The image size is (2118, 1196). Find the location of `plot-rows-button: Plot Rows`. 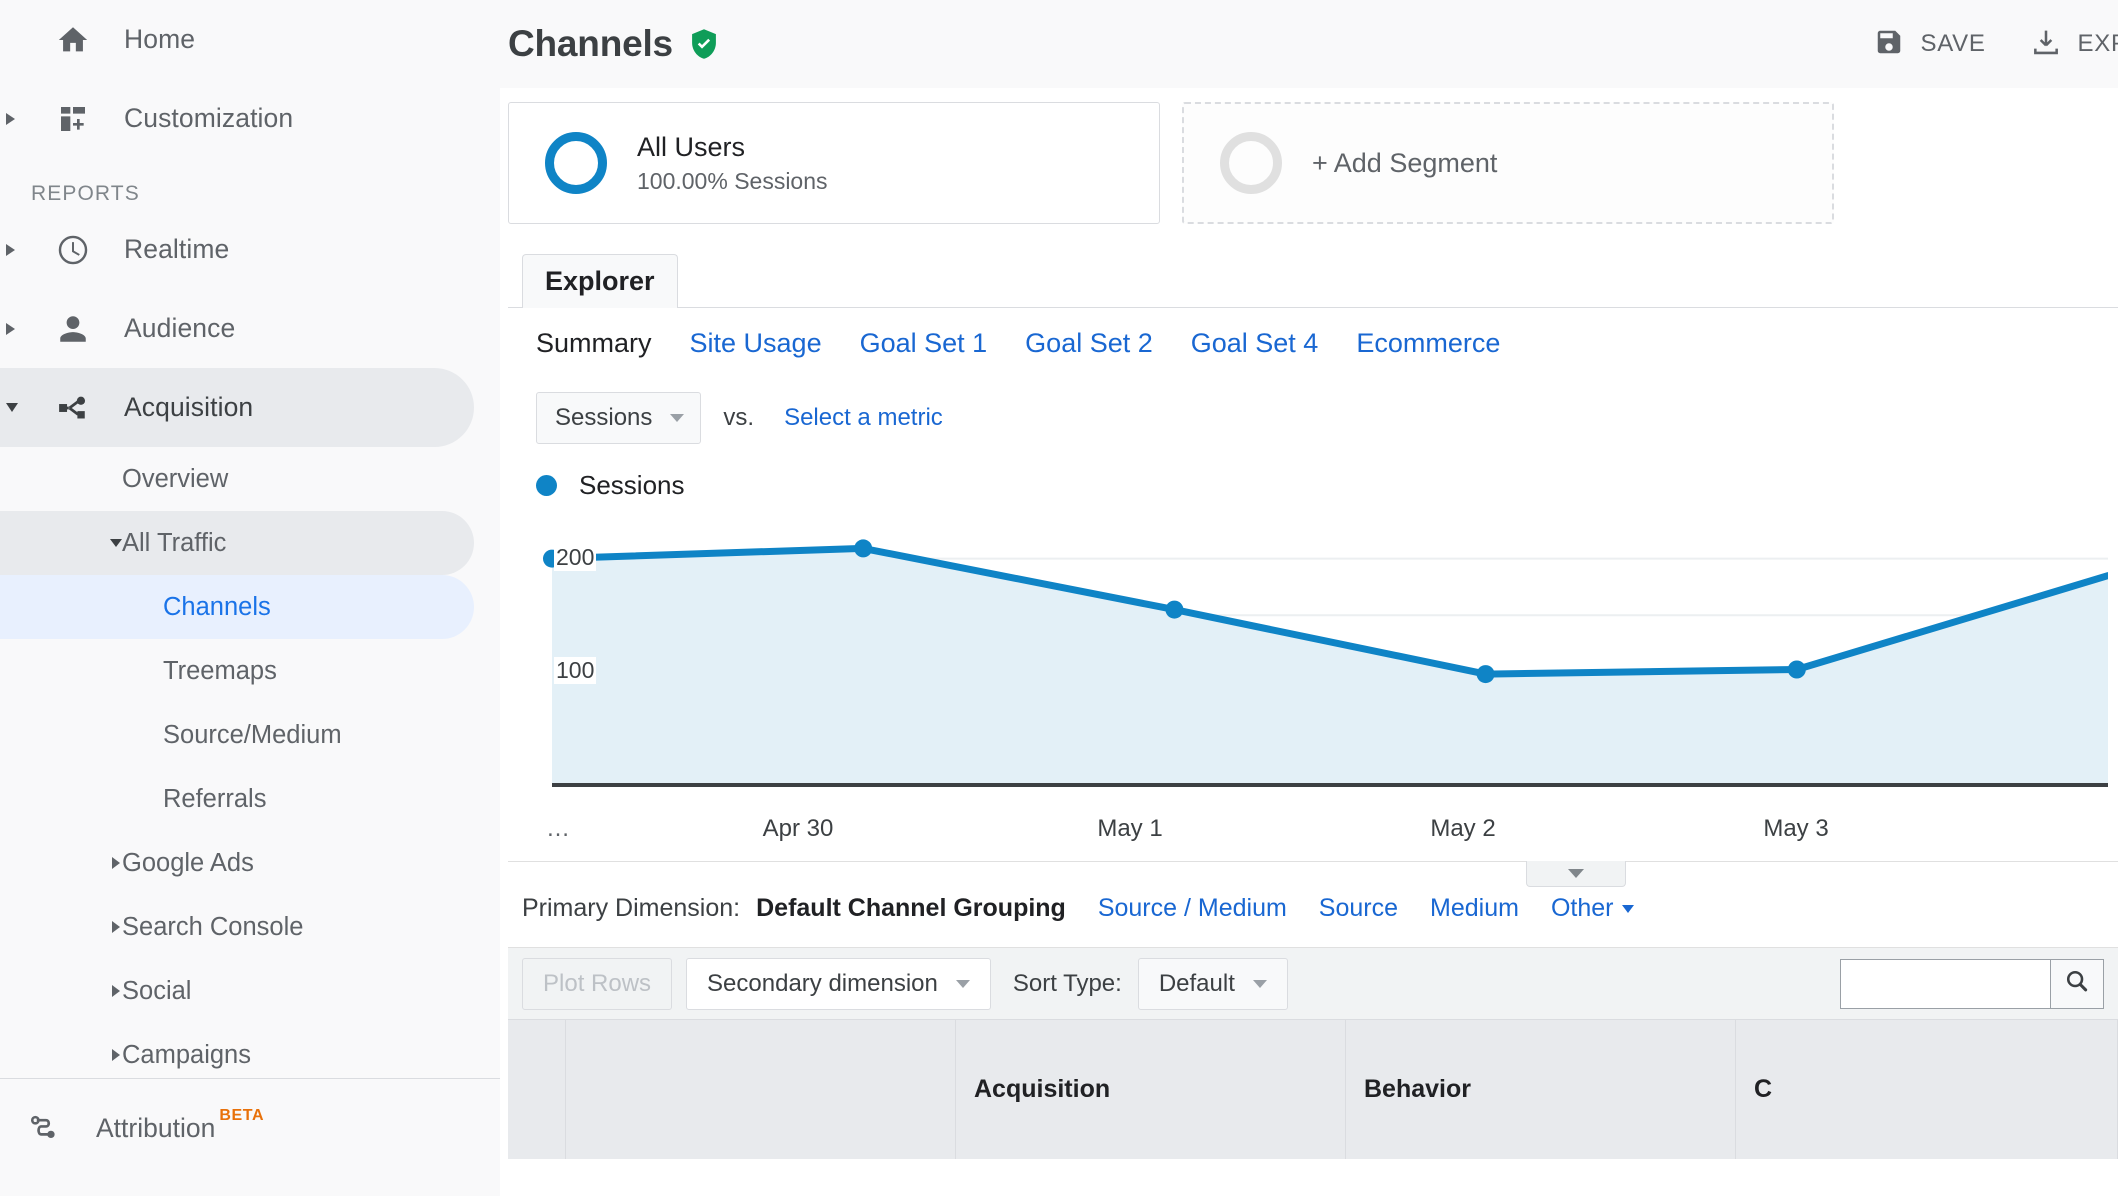

plot-rows-button: Plot Rows is located at coordinates (597, 983).